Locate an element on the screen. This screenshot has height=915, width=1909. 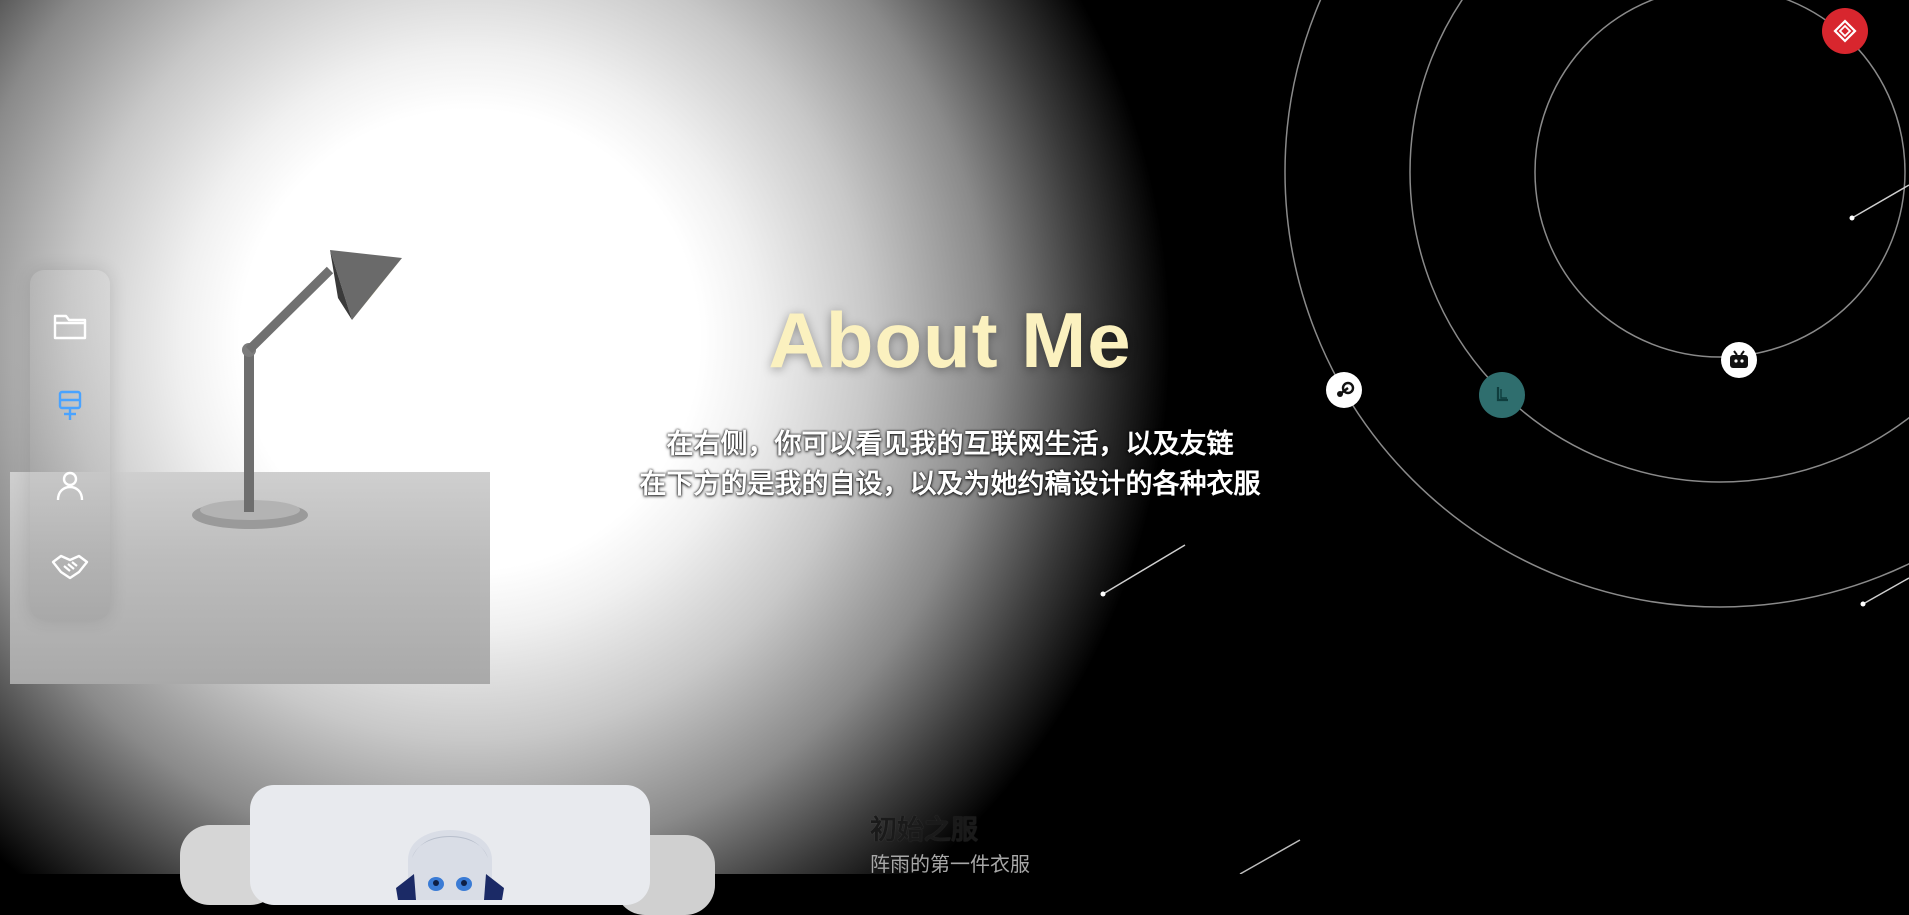
steam-icon is located at coordinates (1344, 390).